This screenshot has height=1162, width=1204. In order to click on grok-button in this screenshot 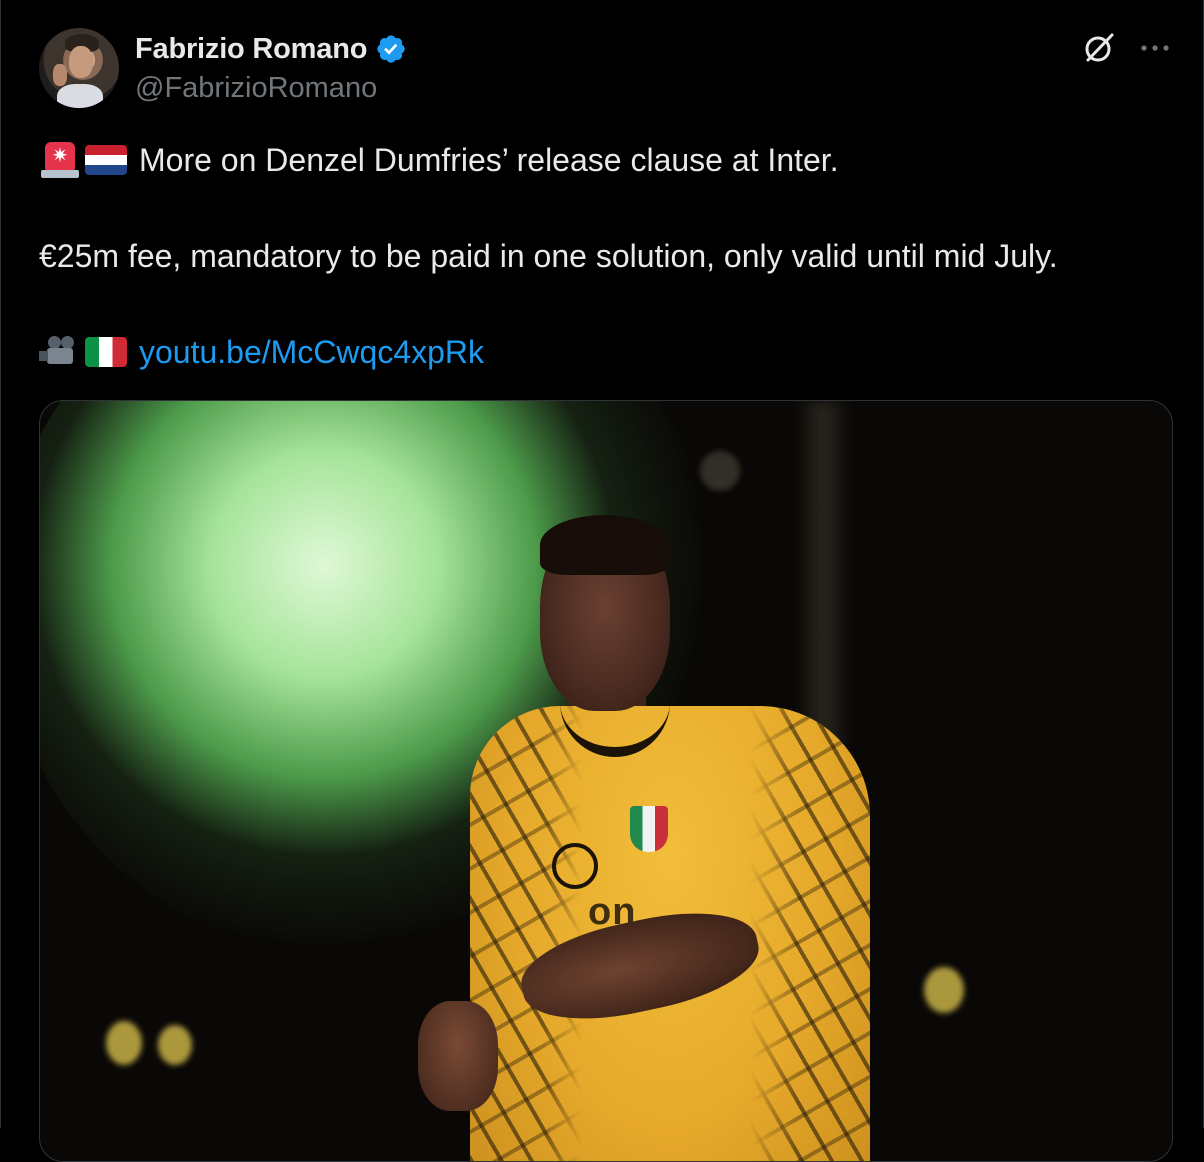, I will do `click(1099, 48)`.